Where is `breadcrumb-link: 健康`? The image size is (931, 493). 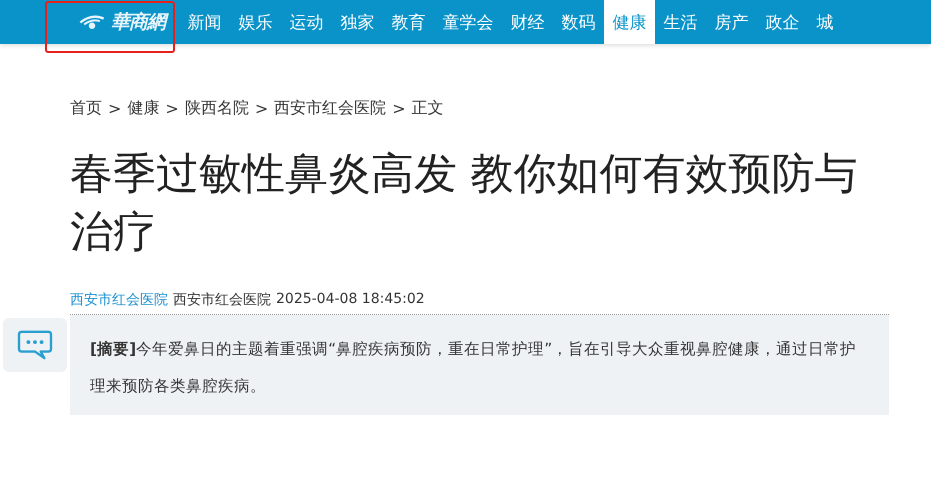 breadcrumb-link: 健康 is located at coordinates (143, 108).